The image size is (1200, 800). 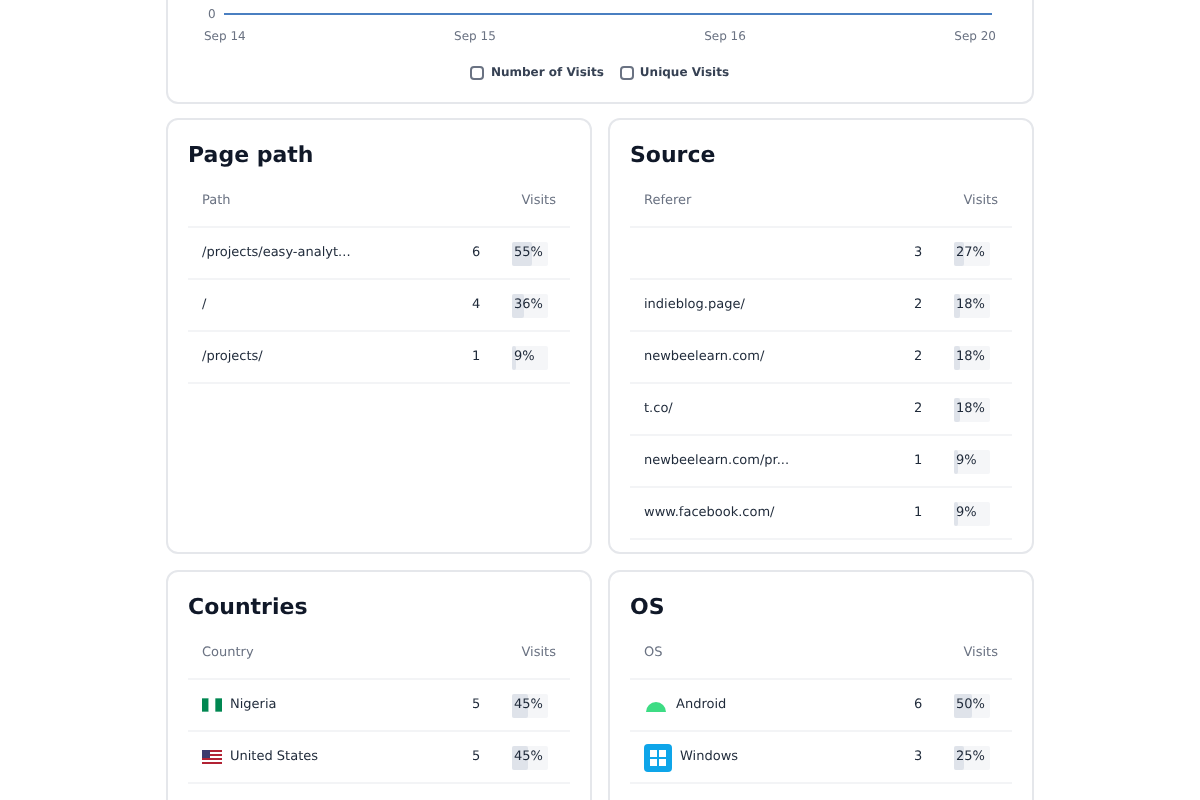 What do you see at coordinates (252, 156) in the screenshot?
I see `panel-title: Page path` at bounding box center [252, 156].